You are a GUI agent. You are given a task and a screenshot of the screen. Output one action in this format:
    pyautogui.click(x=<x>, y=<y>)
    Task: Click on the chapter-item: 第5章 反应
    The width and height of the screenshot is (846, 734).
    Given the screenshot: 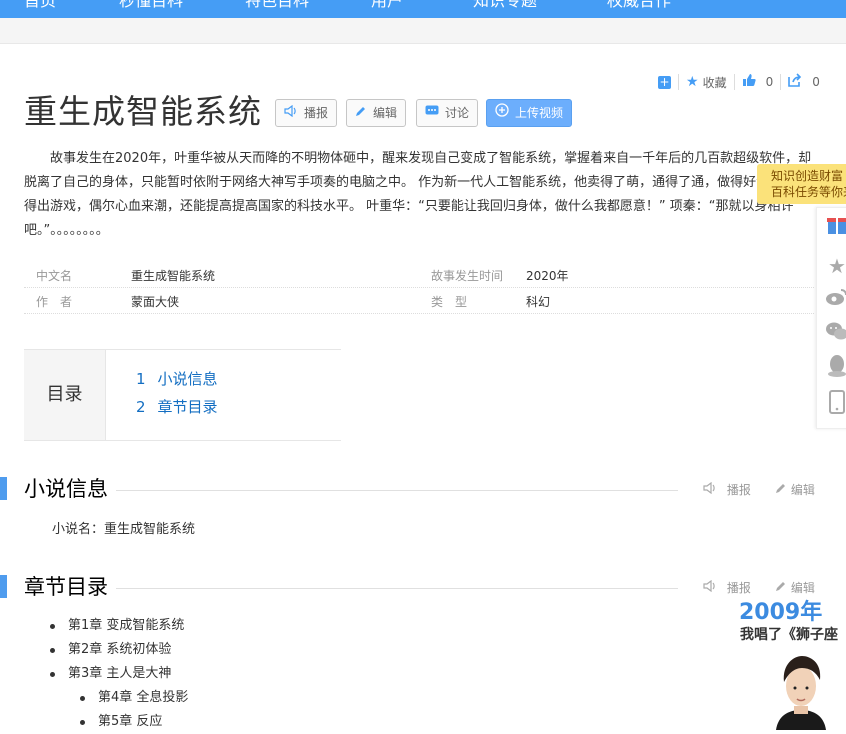 What is the action you would take?
    pyautogui.click(x=119, y=722)
    